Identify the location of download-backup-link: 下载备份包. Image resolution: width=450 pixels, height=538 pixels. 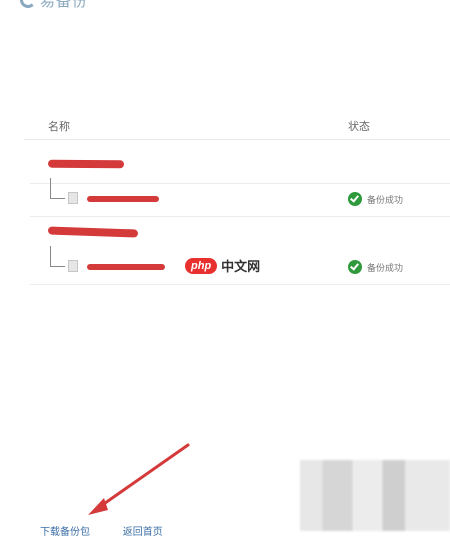
(65, 532).